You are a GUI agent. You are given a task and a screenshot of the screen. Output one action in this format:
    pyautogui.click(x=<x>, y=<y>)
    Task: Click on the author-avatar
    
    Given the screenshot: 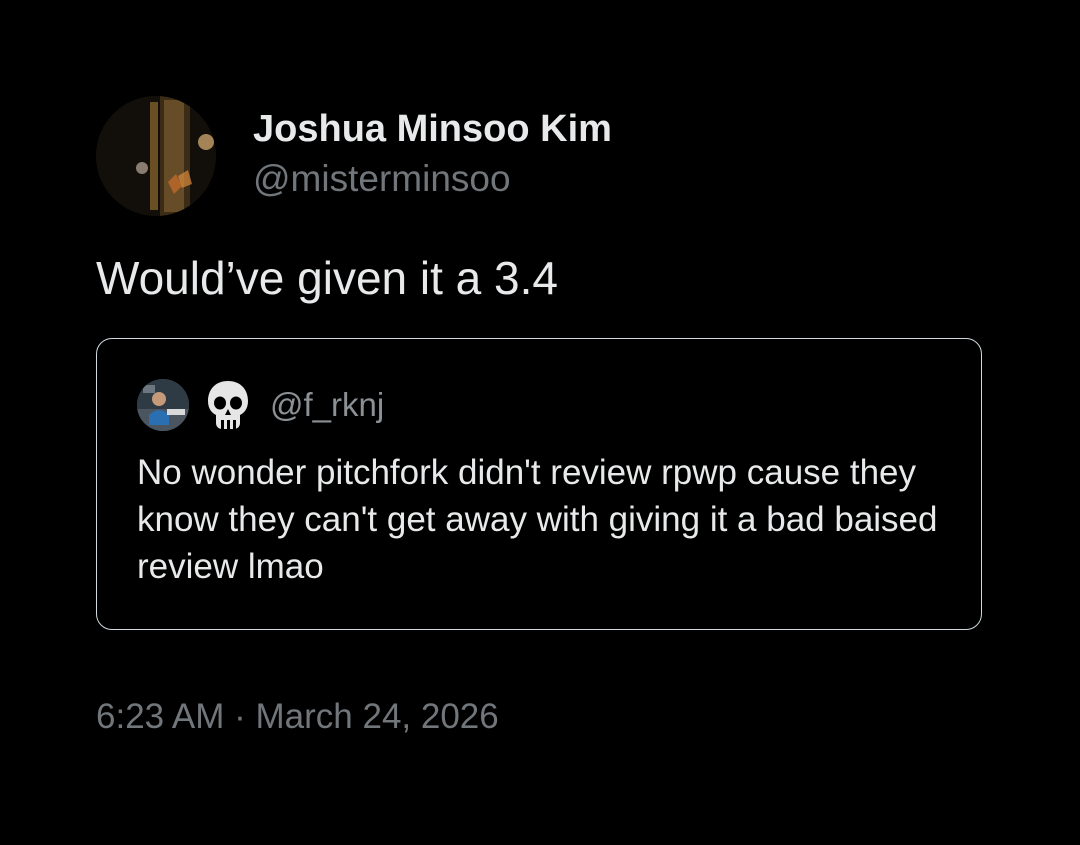 What is the action you would take?
    pyautogui.click(x=156, y=156)
    